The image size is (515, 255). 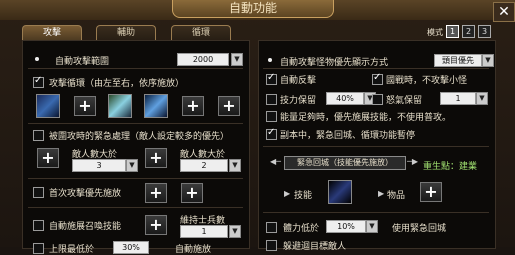 I want to click on skill-label: 技能, so click(x=303, y=196).